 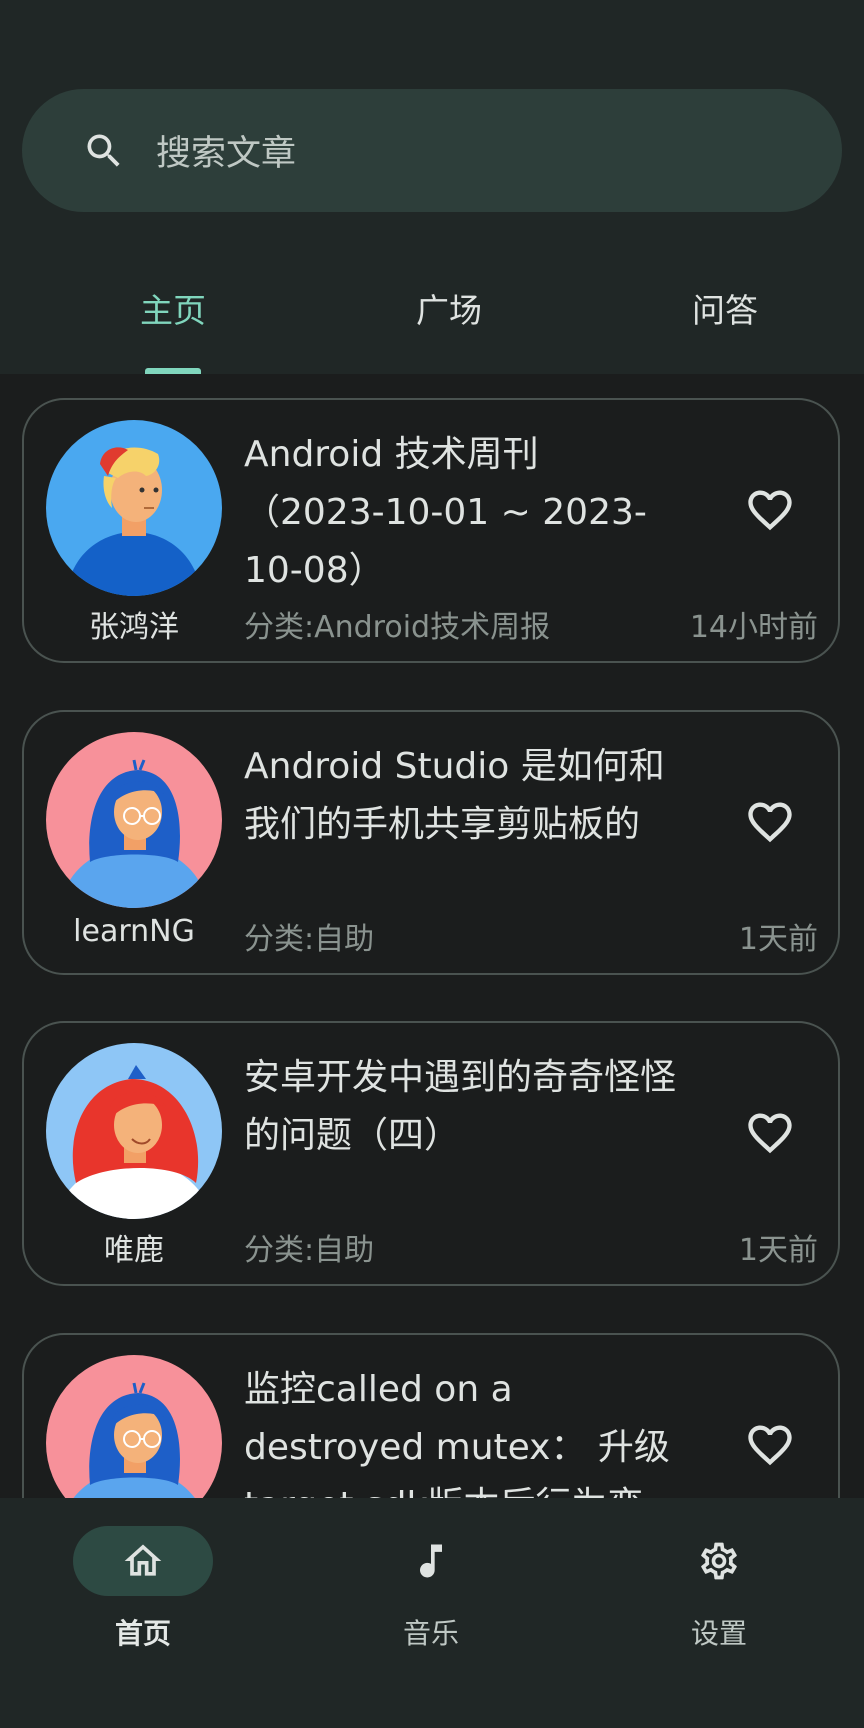 What do you see at coordinates (445, 512) in the screenshot?
I see `article-title: Android 技术周刊 （2023-10-01 ~ 2023-10-08）` at bounding box center [445, 512].